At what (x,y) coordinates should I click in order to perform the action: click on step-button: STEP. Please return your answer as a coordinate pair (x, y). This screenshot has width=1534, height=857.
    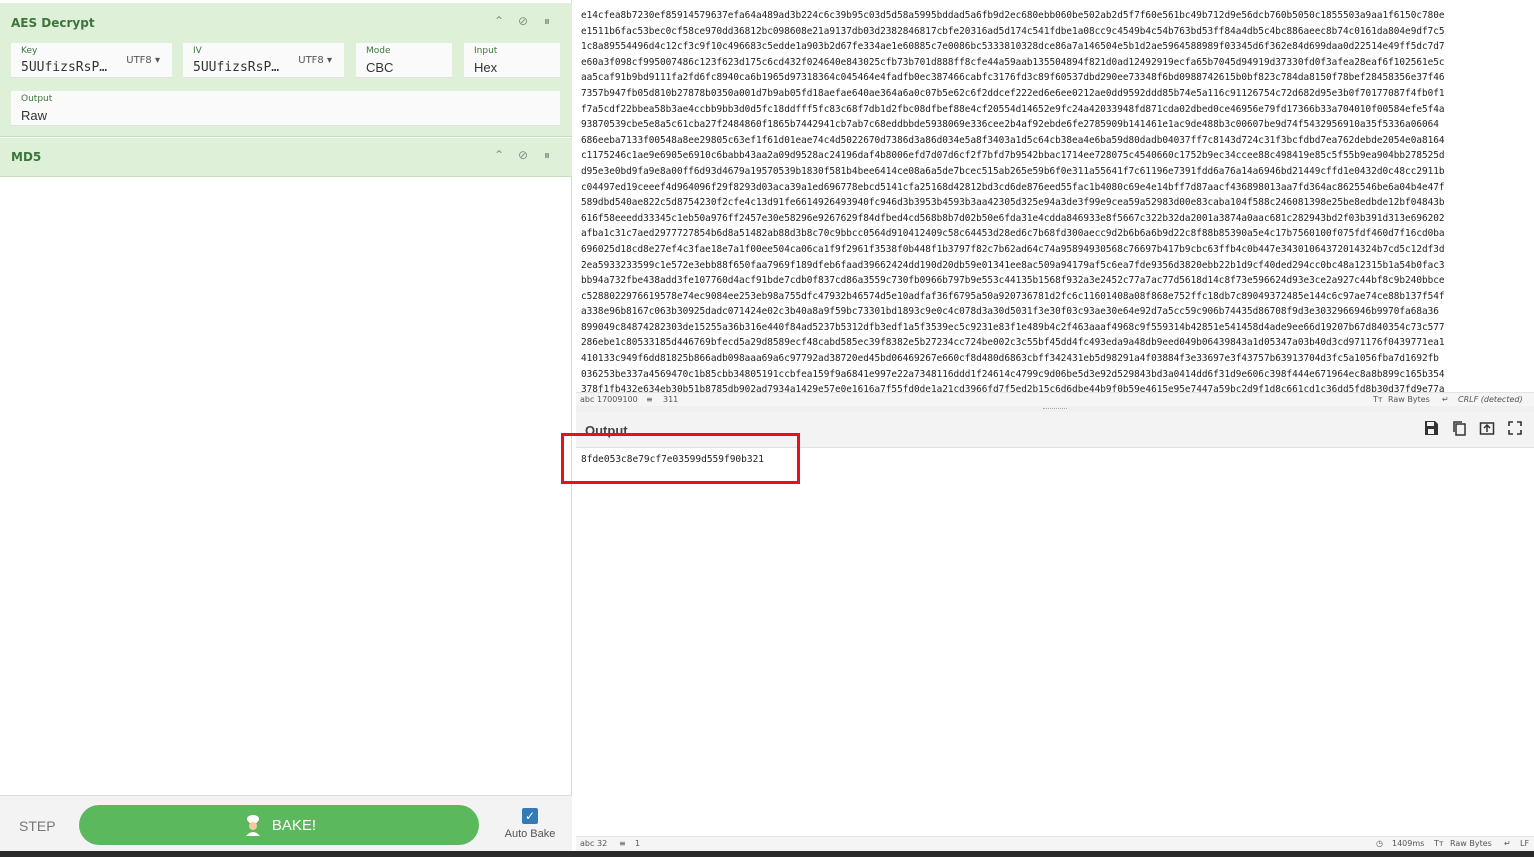
    Looking at the image, I should click on (37, 826).